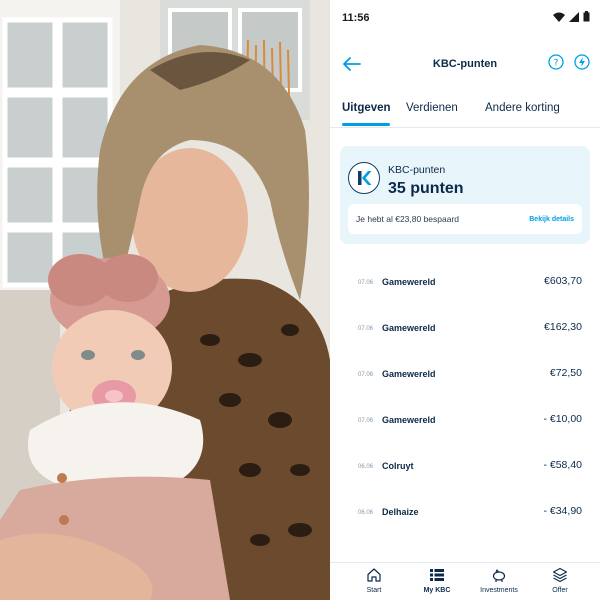  Describe the element at coordinates (465, 515) in the screenshot. I see `transaction-row: 06.06 Delhaize - €34,90` at that location.